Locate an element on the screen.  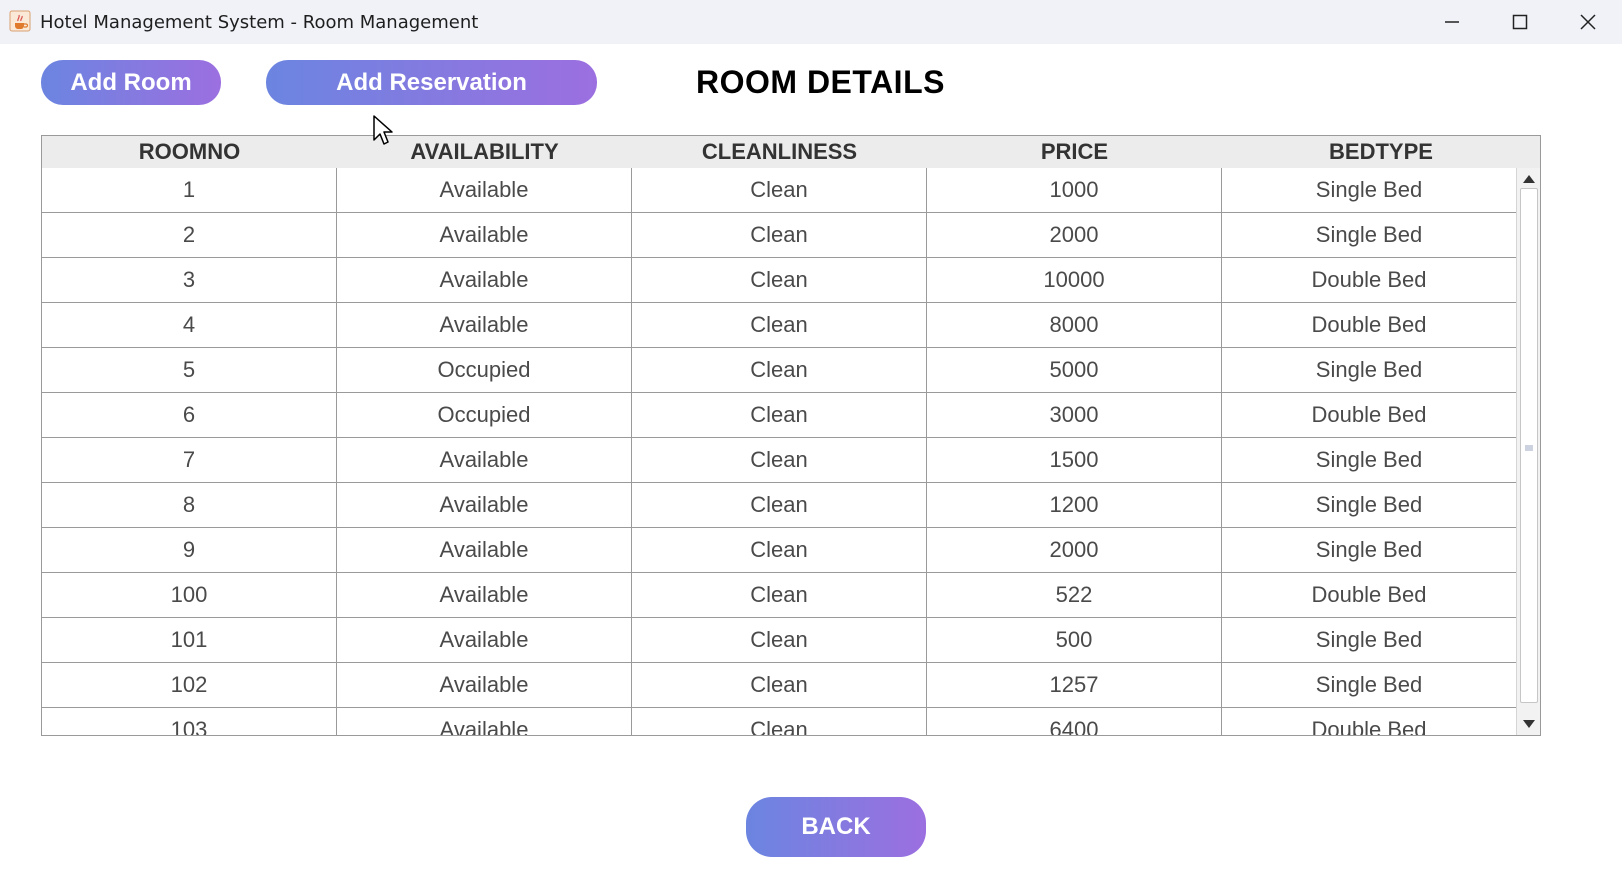
table-cell-roomno: 8 is located at coordinates (189, 505).